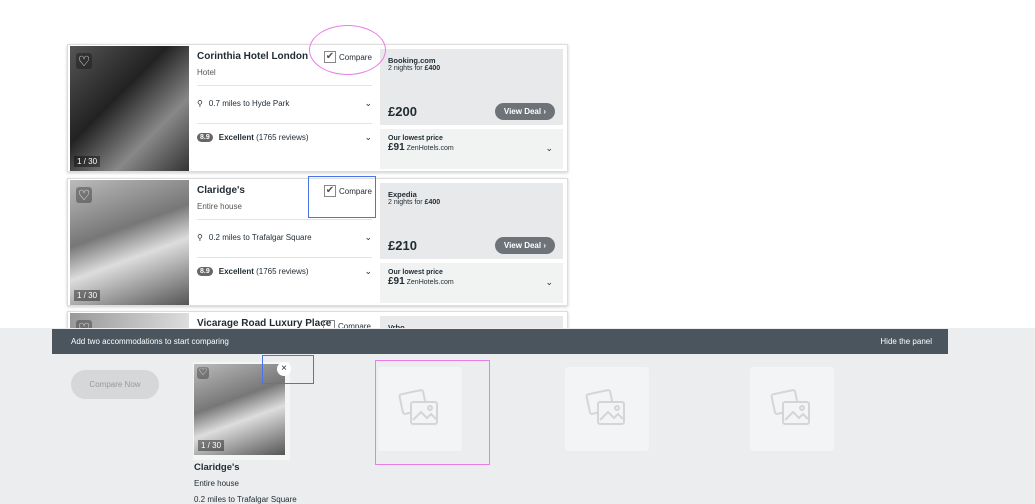  I want to click on remove-icon: ×, so click(284, 369).